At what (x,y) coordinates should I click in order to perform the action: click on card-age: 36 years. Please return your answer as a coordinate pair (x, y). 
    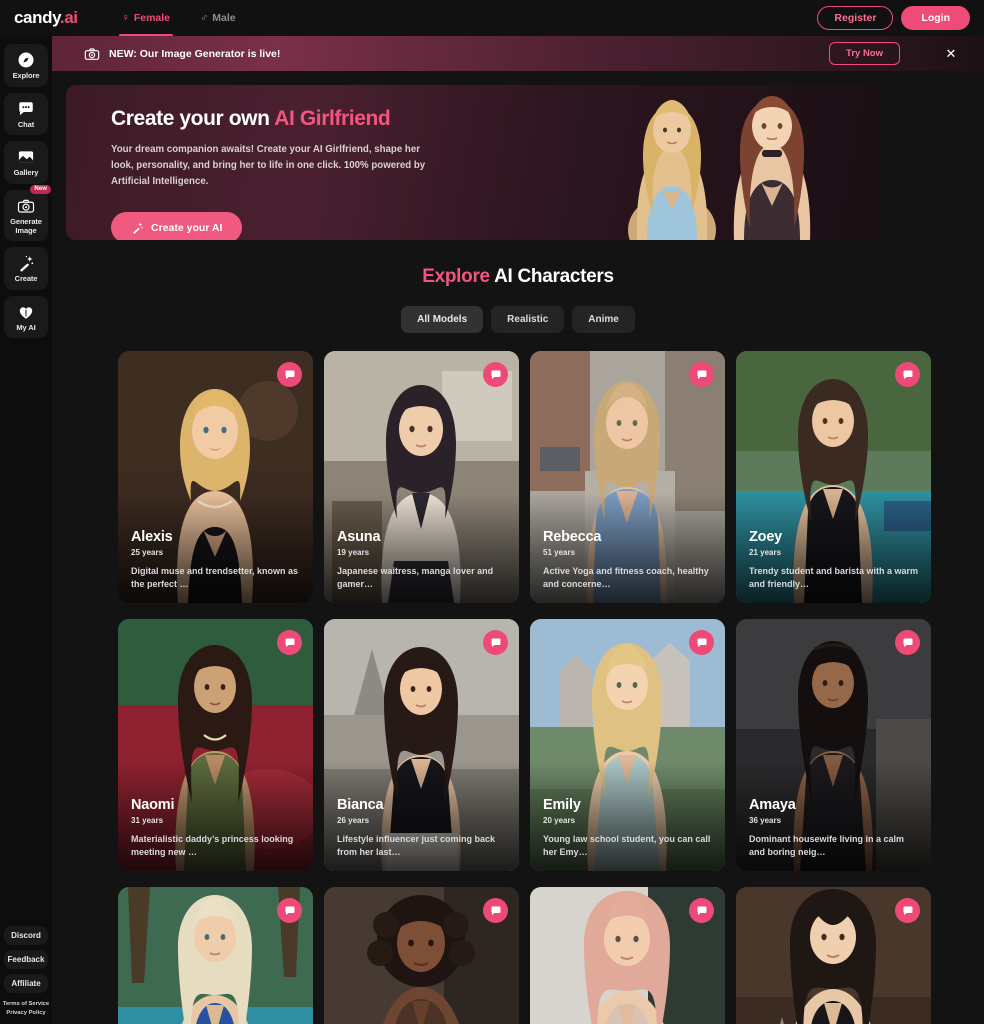
    Looking at the image, I should click on (765, 820).